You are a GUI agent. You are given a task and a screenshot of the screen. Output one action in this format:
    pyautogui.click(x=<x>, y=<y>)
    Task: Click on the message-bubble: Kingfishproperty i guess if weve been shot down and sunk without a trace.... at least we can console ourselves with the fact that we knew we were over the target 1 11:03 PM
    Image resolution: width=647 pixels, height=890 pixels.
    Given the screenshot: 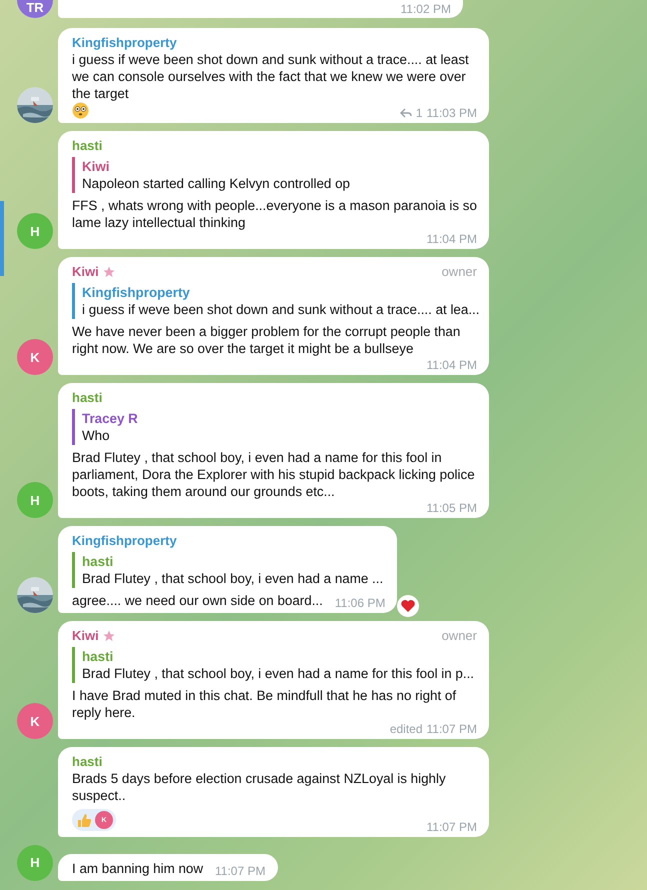 What is the action you would take?
    pyautogui.click(x=273, y=75)
    